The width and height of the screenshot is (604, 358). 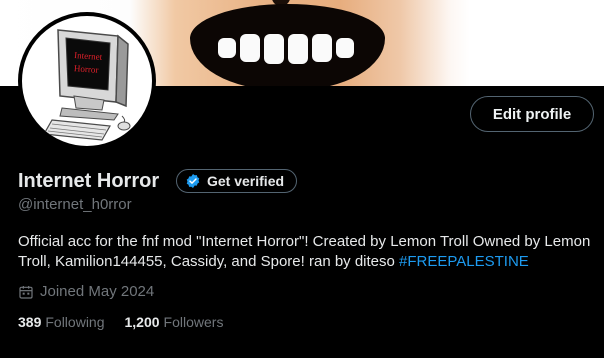 I want to click on get-verified-button: Get verified, so click(x=237, y=181).